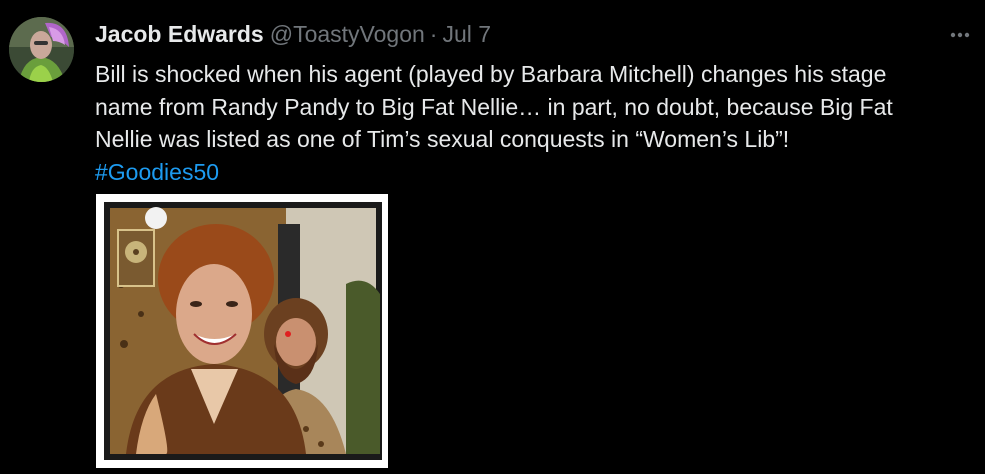  I want to click on avatar, so click(41, 49).